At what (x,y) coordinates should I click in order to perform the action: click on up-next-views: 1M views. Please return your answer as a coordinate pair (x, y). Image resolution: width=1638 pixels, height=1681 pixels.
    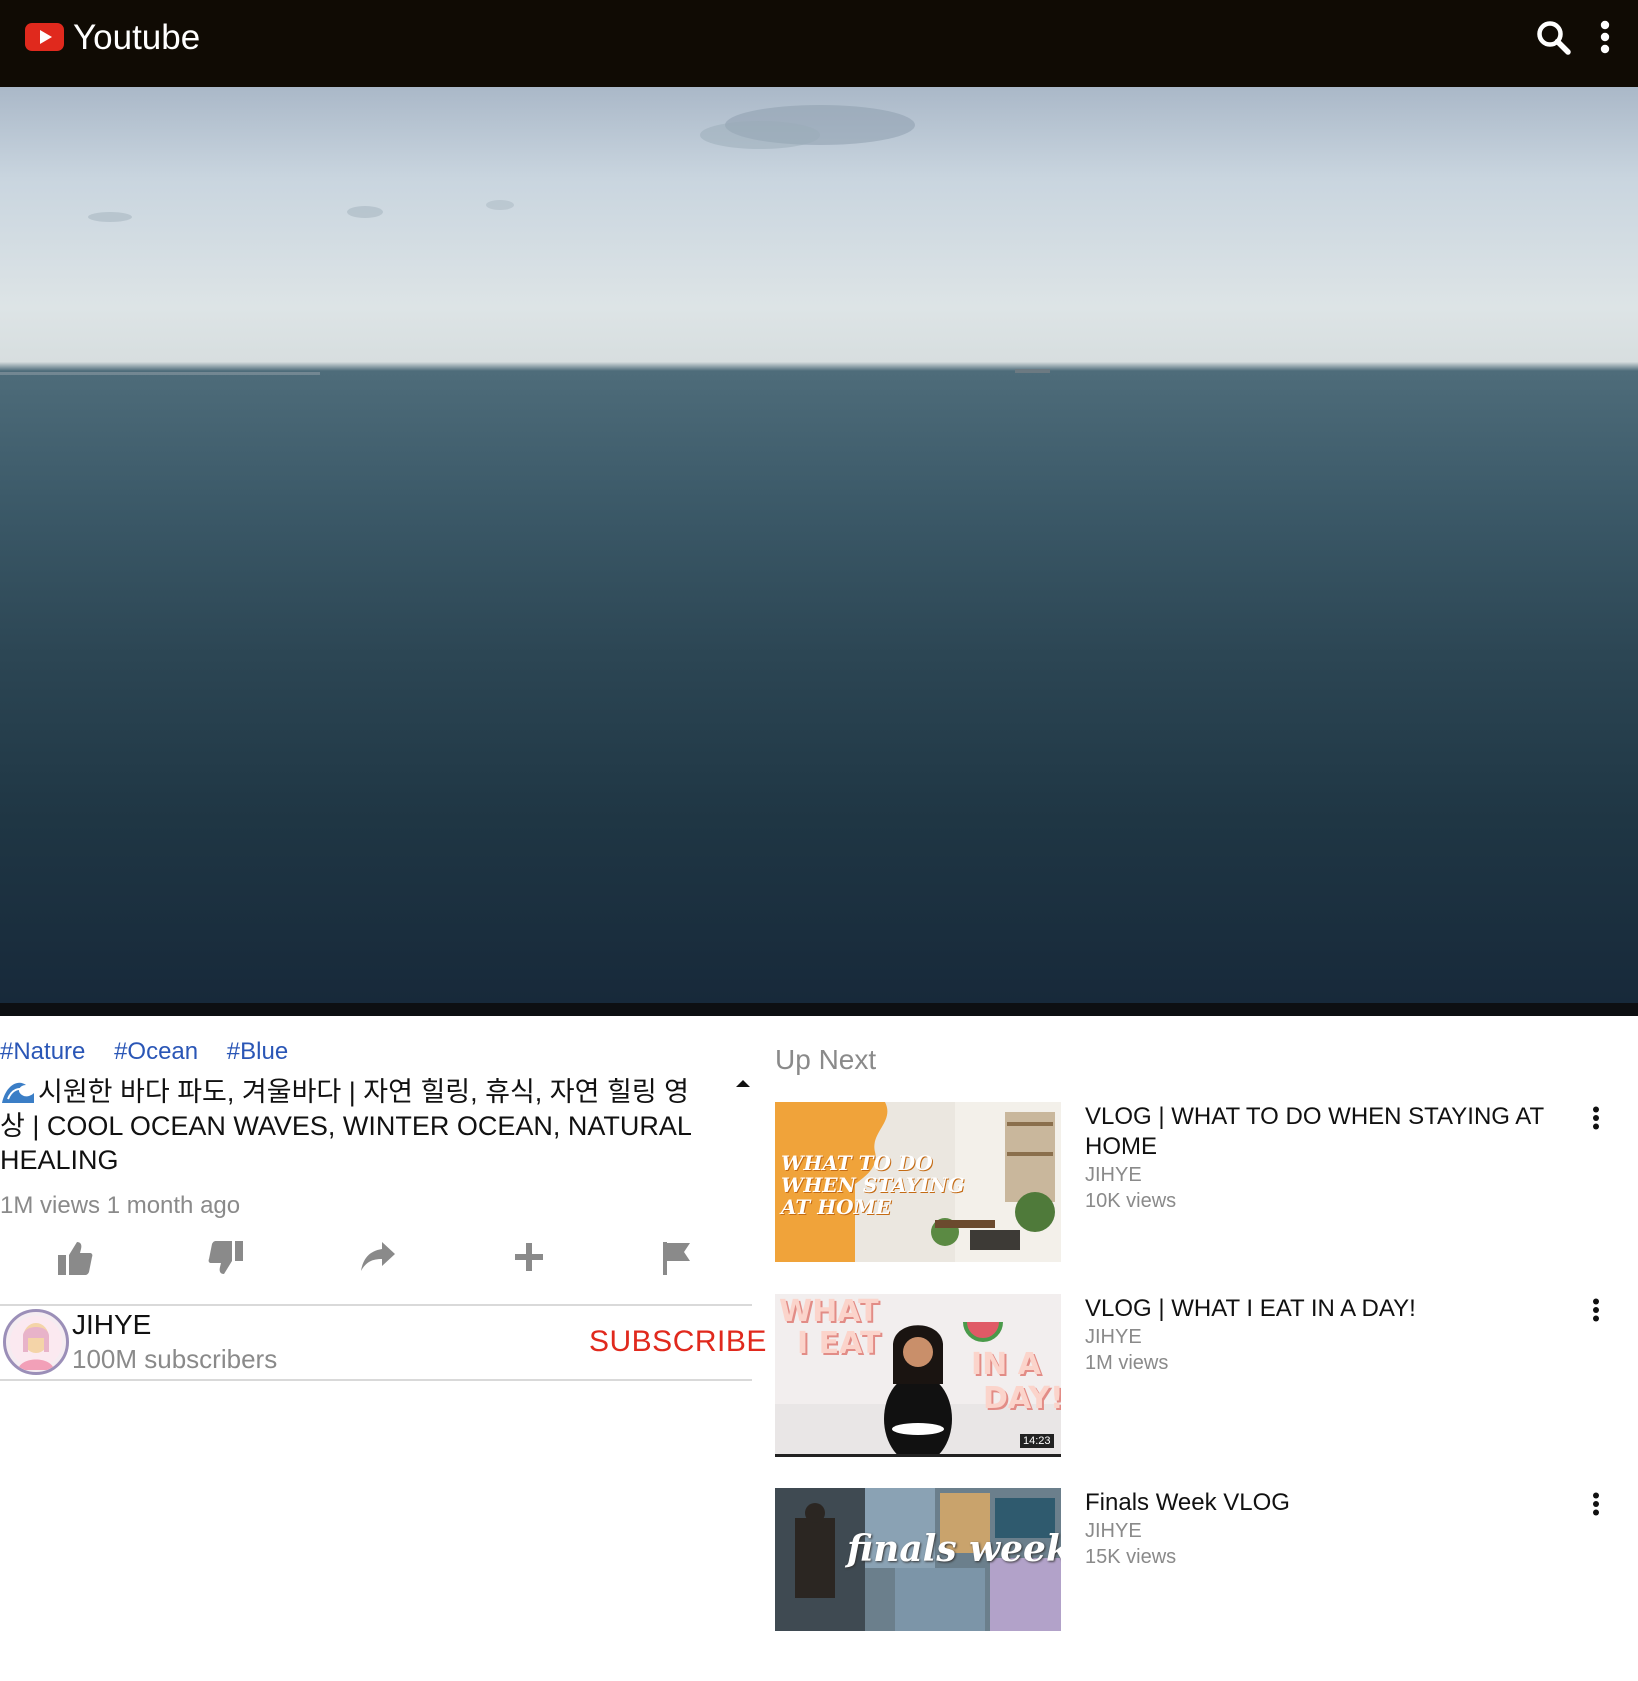
    Looking at the image, I should click on (1127, 1363).